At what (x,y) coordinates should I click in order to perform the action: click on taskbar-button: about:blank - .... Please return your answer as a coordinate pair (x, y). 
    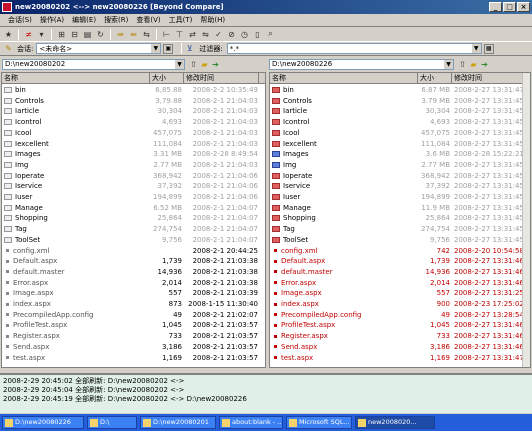
    Looking at the image, I should click on (251, 422).